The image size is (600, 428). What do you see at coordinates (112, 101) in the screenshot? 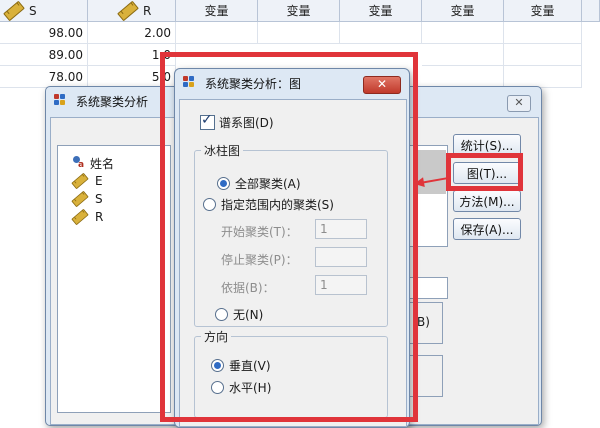
I see `dialog-title: 系统聚类分析` at bounding box center [112, 101].